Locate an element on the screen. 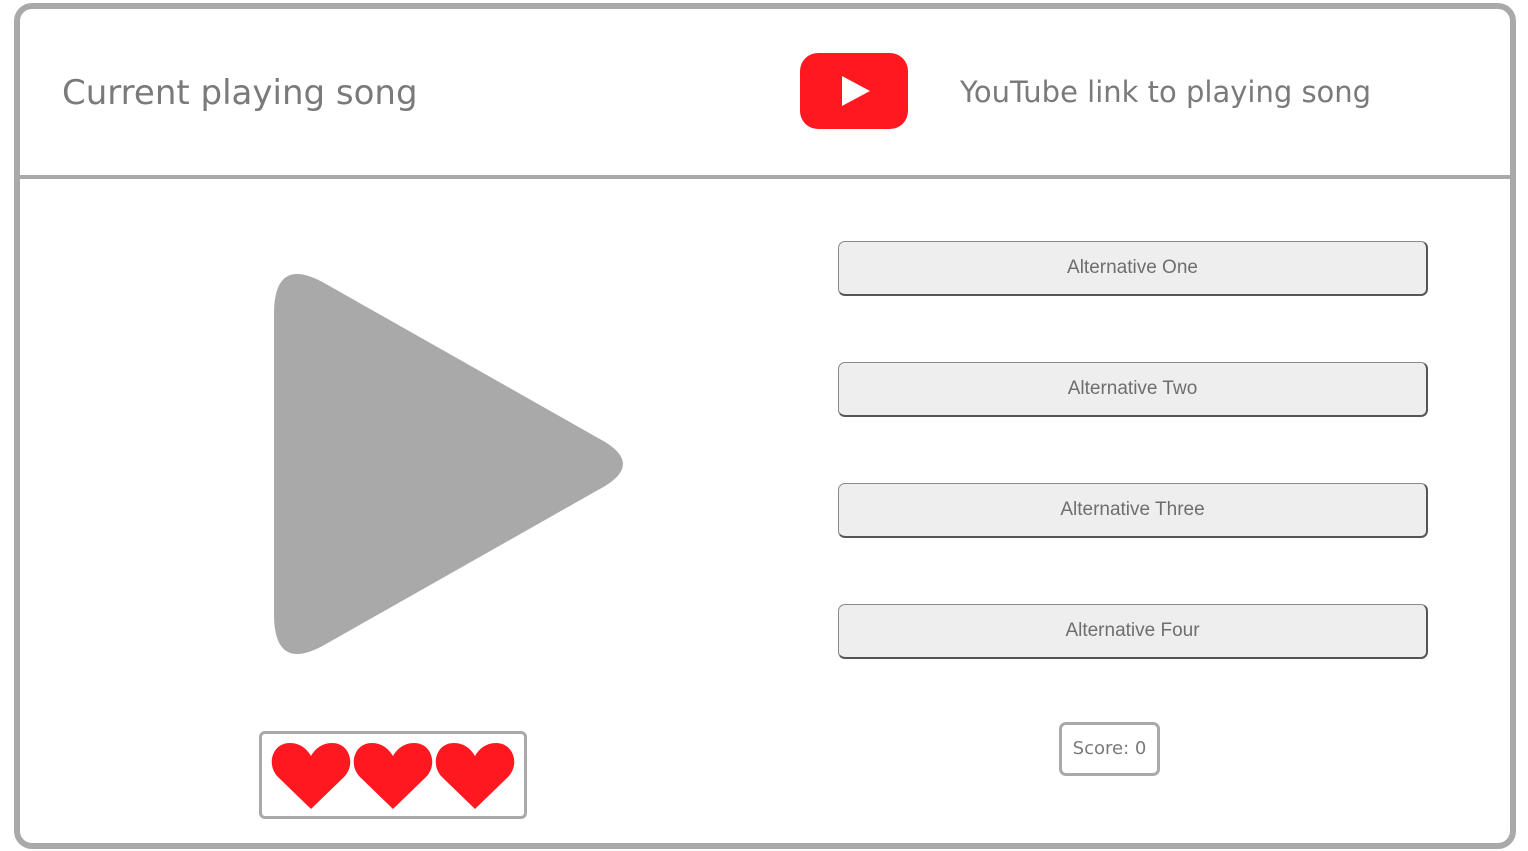 Image resolution: width=1528 pixels, height=851 pixels. alternative-two-button: Alternative Two is located at coordinates (1133, 389).